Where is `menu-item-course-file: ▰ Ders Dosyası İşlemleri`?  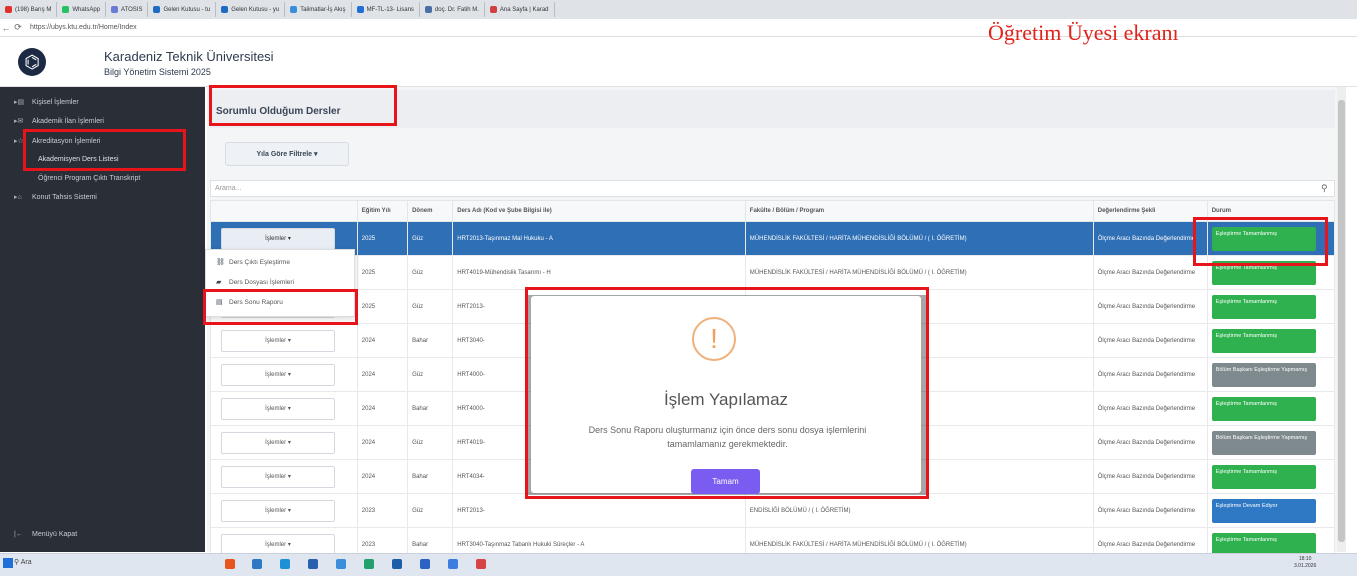 menu-item-course-file: ▰ Ders Dosyası İşlemleri is located at coordinates (255, 282).